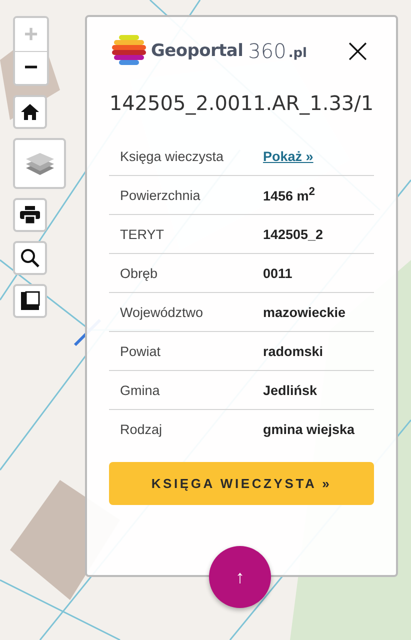  I want to click on row-label: Powiat, so click(141, 351).